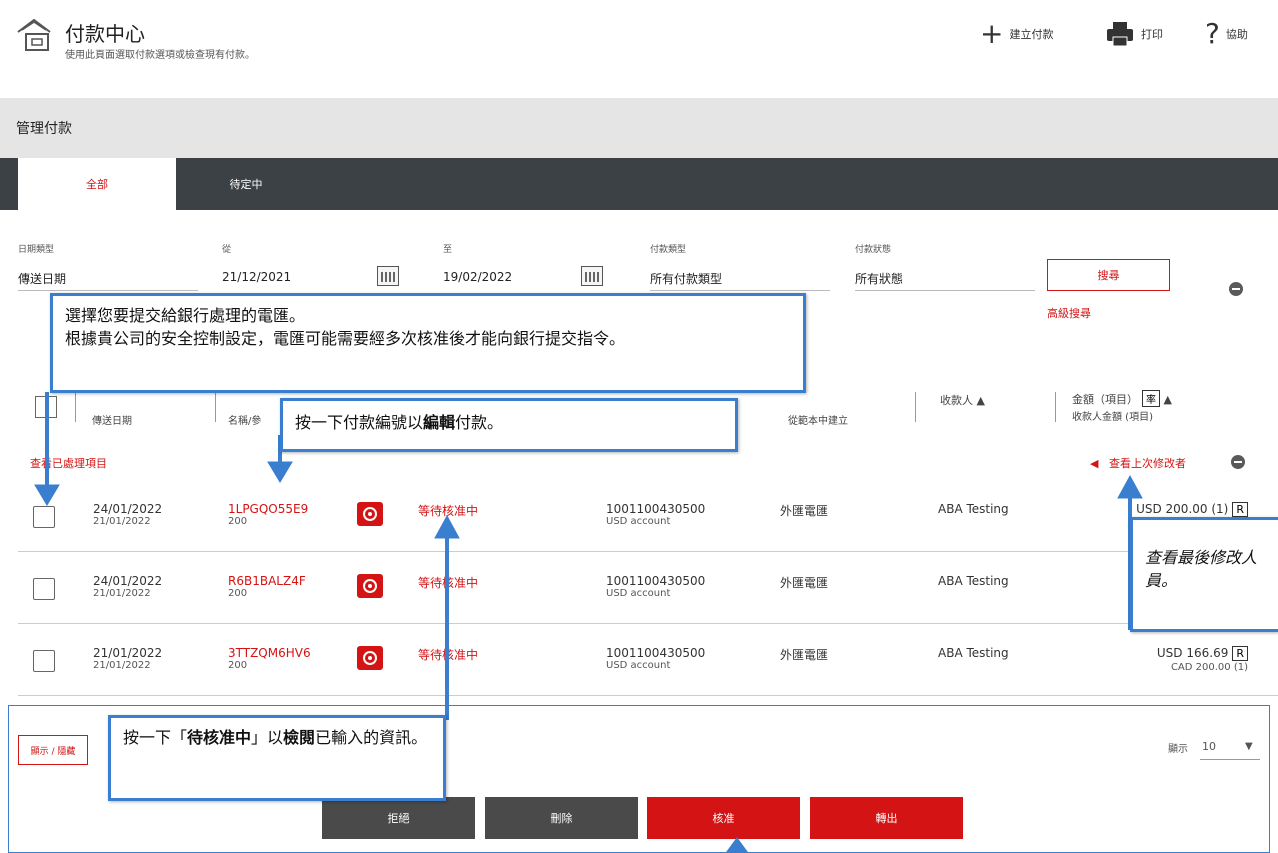  Describe the element at coordinates (267, 737) in the screenshot. I see `callout-review-mid: 」以` at that location.